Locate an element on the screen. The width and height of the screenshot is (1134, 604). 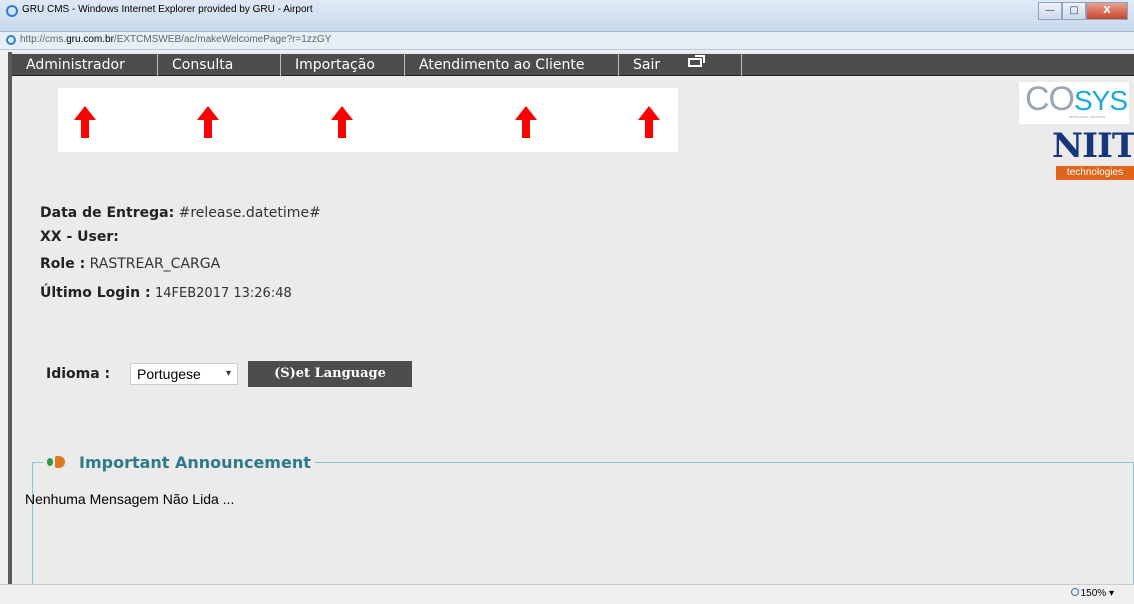
close-button: X is located at coordinates (1107, 11).